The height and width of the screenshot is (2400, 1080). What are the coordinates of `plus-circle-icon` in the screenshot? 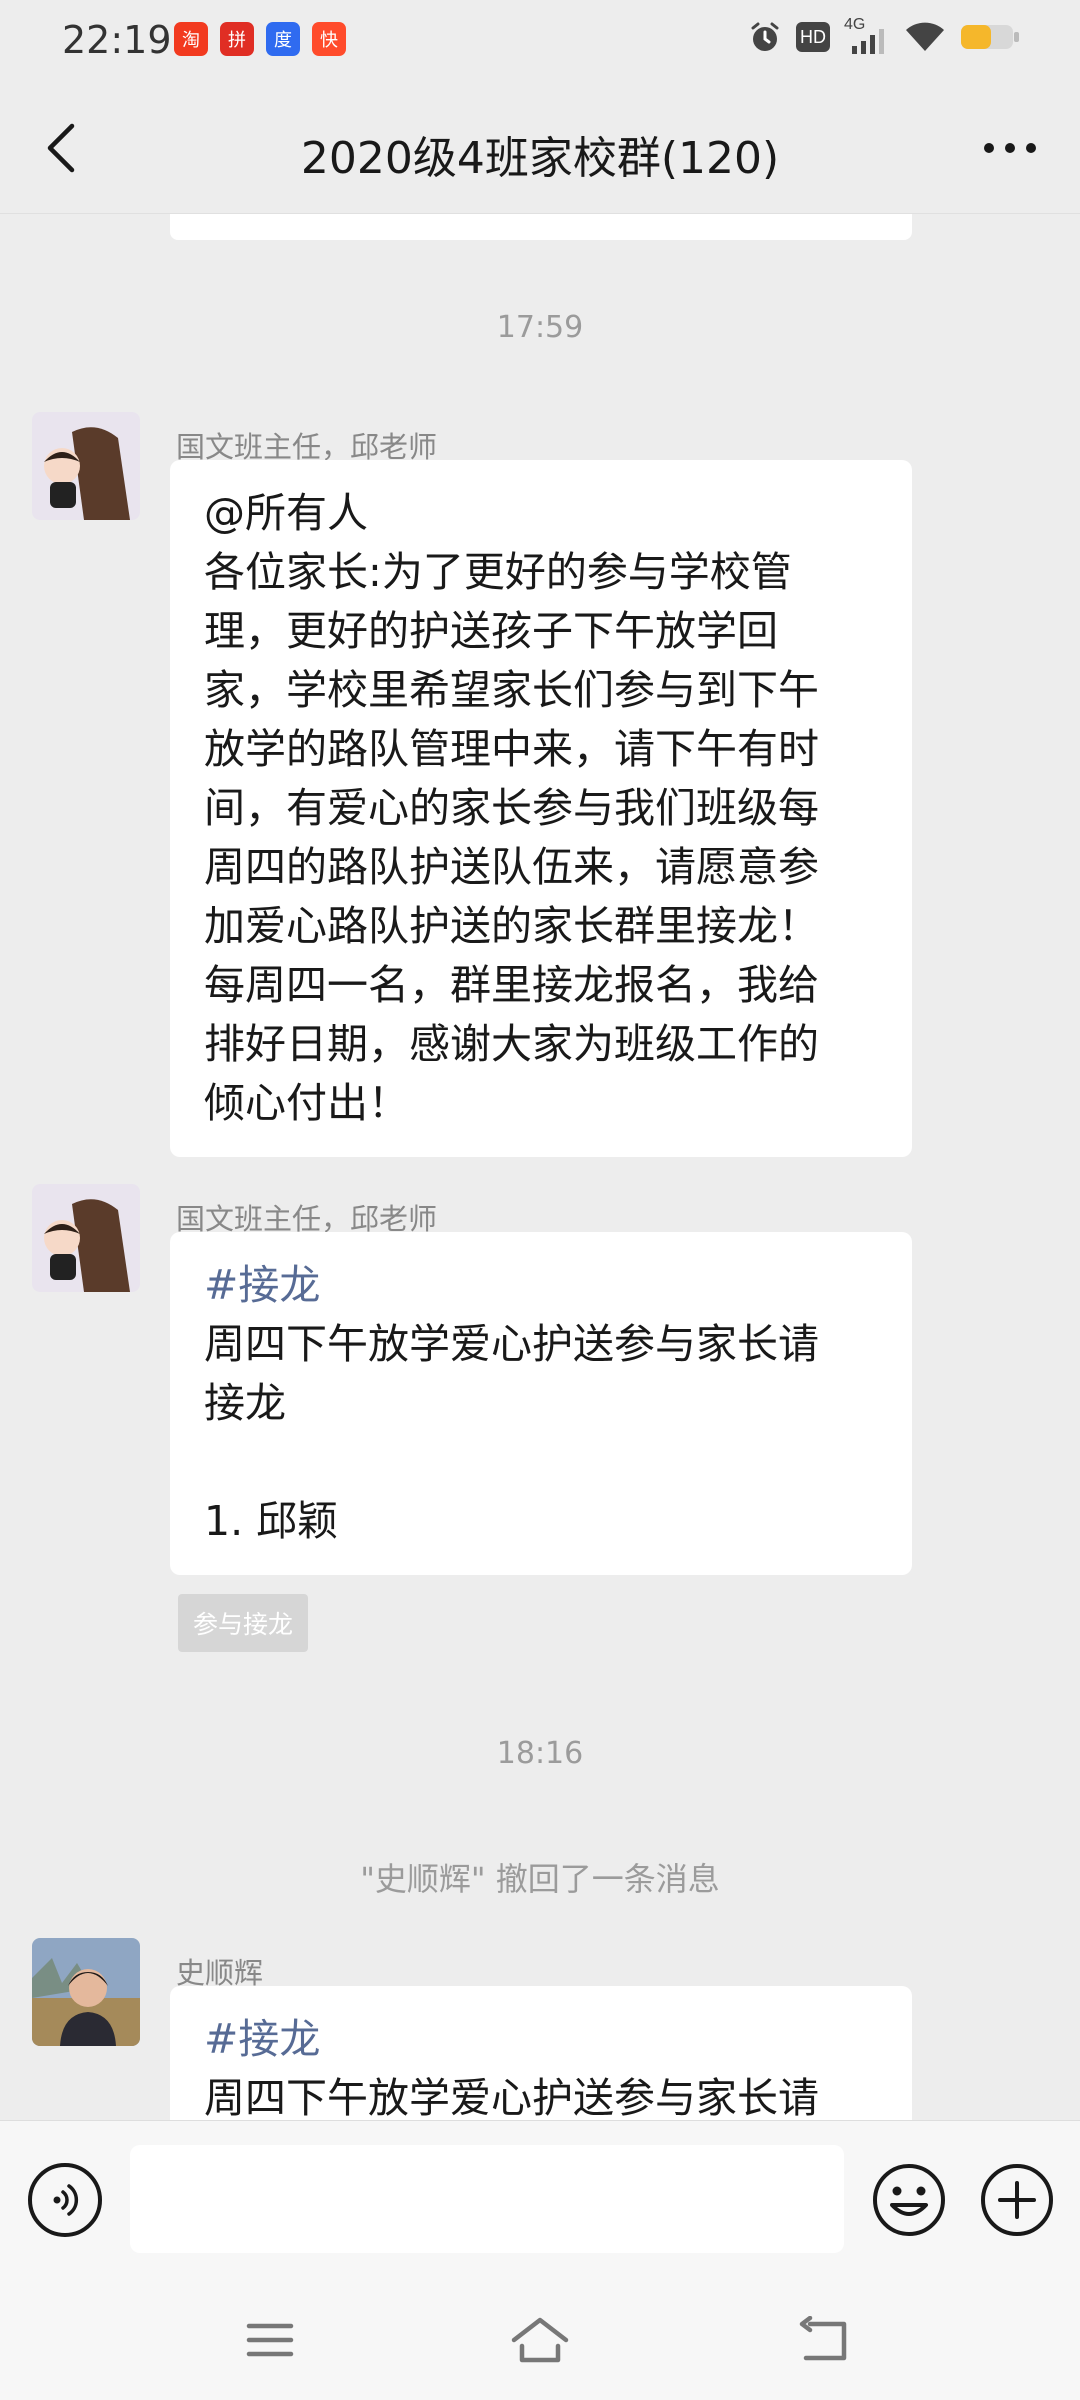 It's located at (1017, 2200).